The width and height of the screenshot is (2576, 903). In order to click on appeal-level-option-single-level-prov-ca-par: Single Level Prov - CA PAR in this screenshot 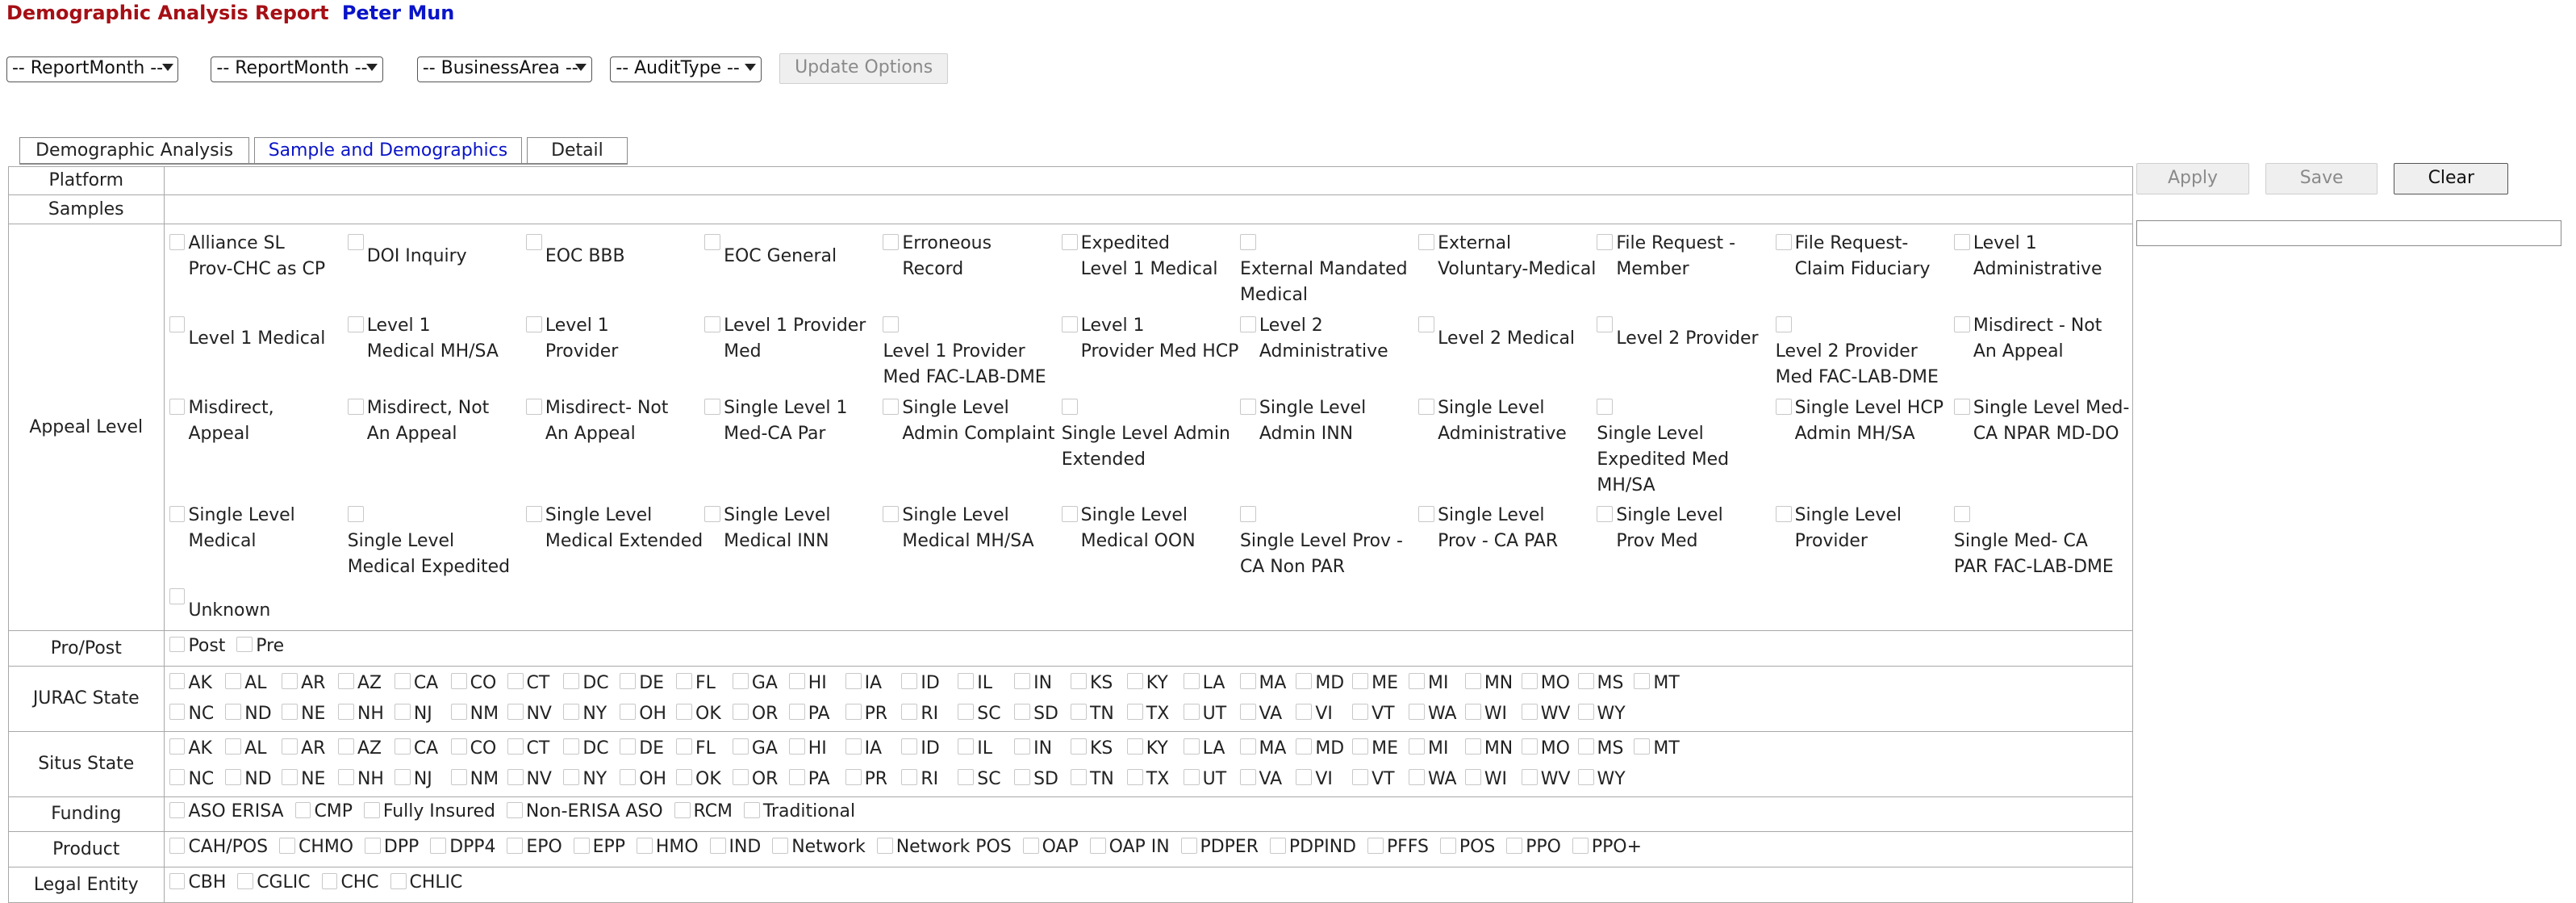, I will do `click(1507, 541)`.